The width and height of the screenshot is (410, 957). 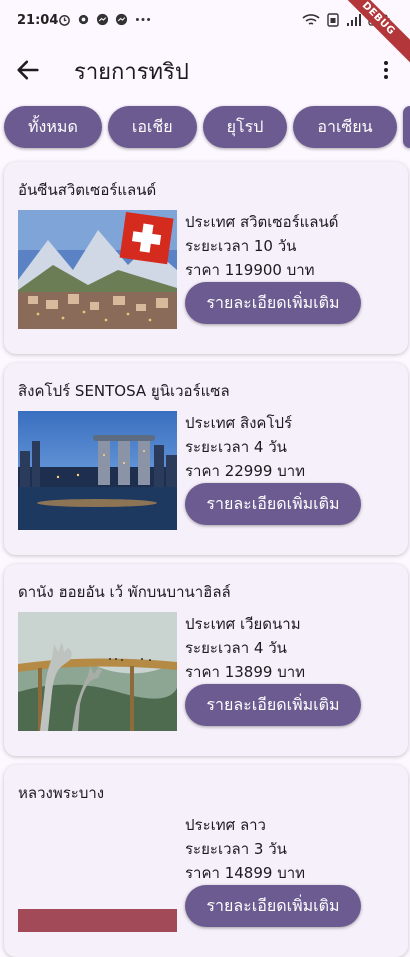 I want to click on filter-chip-asia: เอเชีย, so click(x=152, y=127).